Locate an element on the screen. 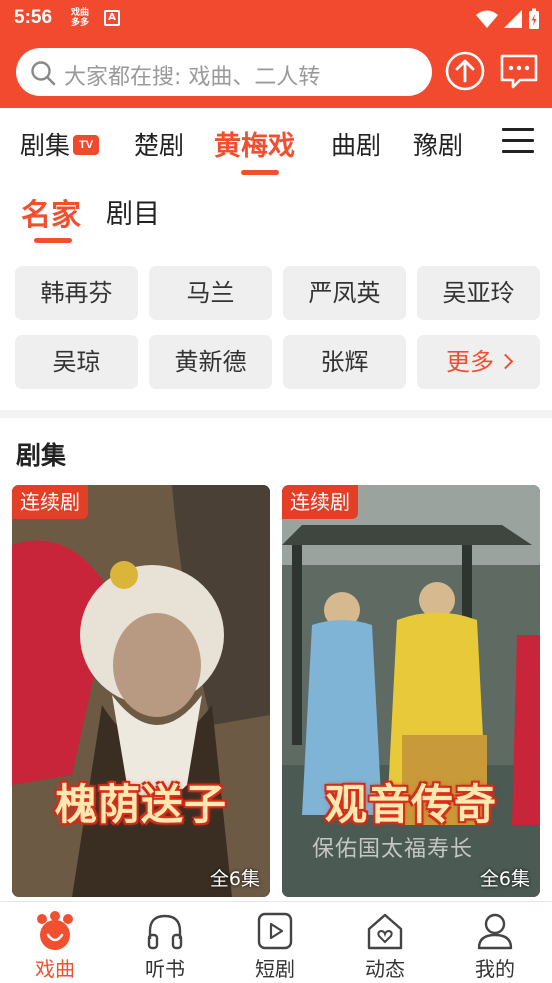 Image resolution: width=552 pixels, height=983 pixels. section-title: 剧集 is located at coordinates (41, 455).